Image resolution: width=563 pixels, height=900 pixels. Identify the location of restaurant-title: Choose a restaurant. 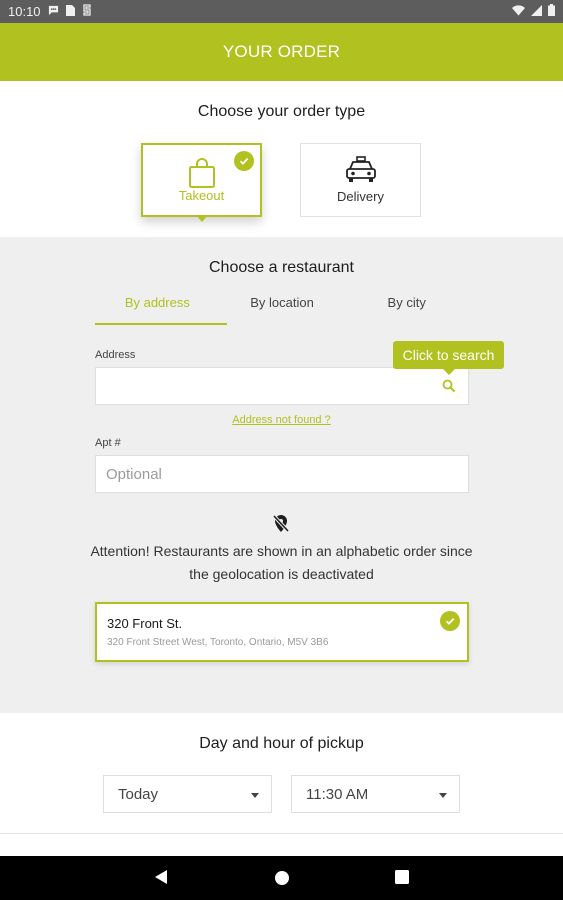
(281, 267).